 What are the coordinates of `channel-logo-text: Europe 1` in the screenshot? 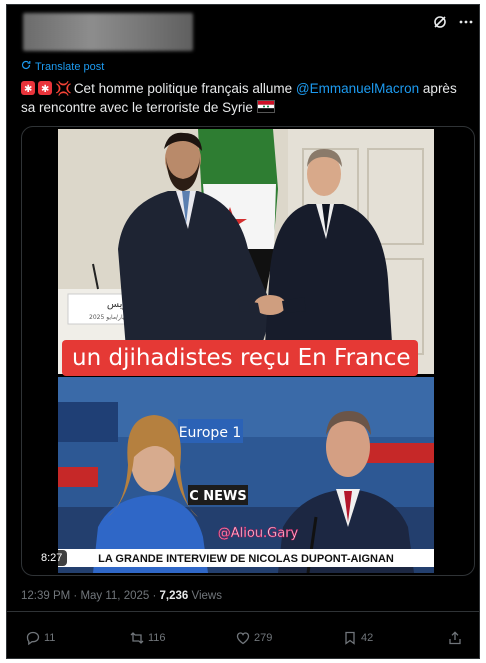 It's located at (210, 433).